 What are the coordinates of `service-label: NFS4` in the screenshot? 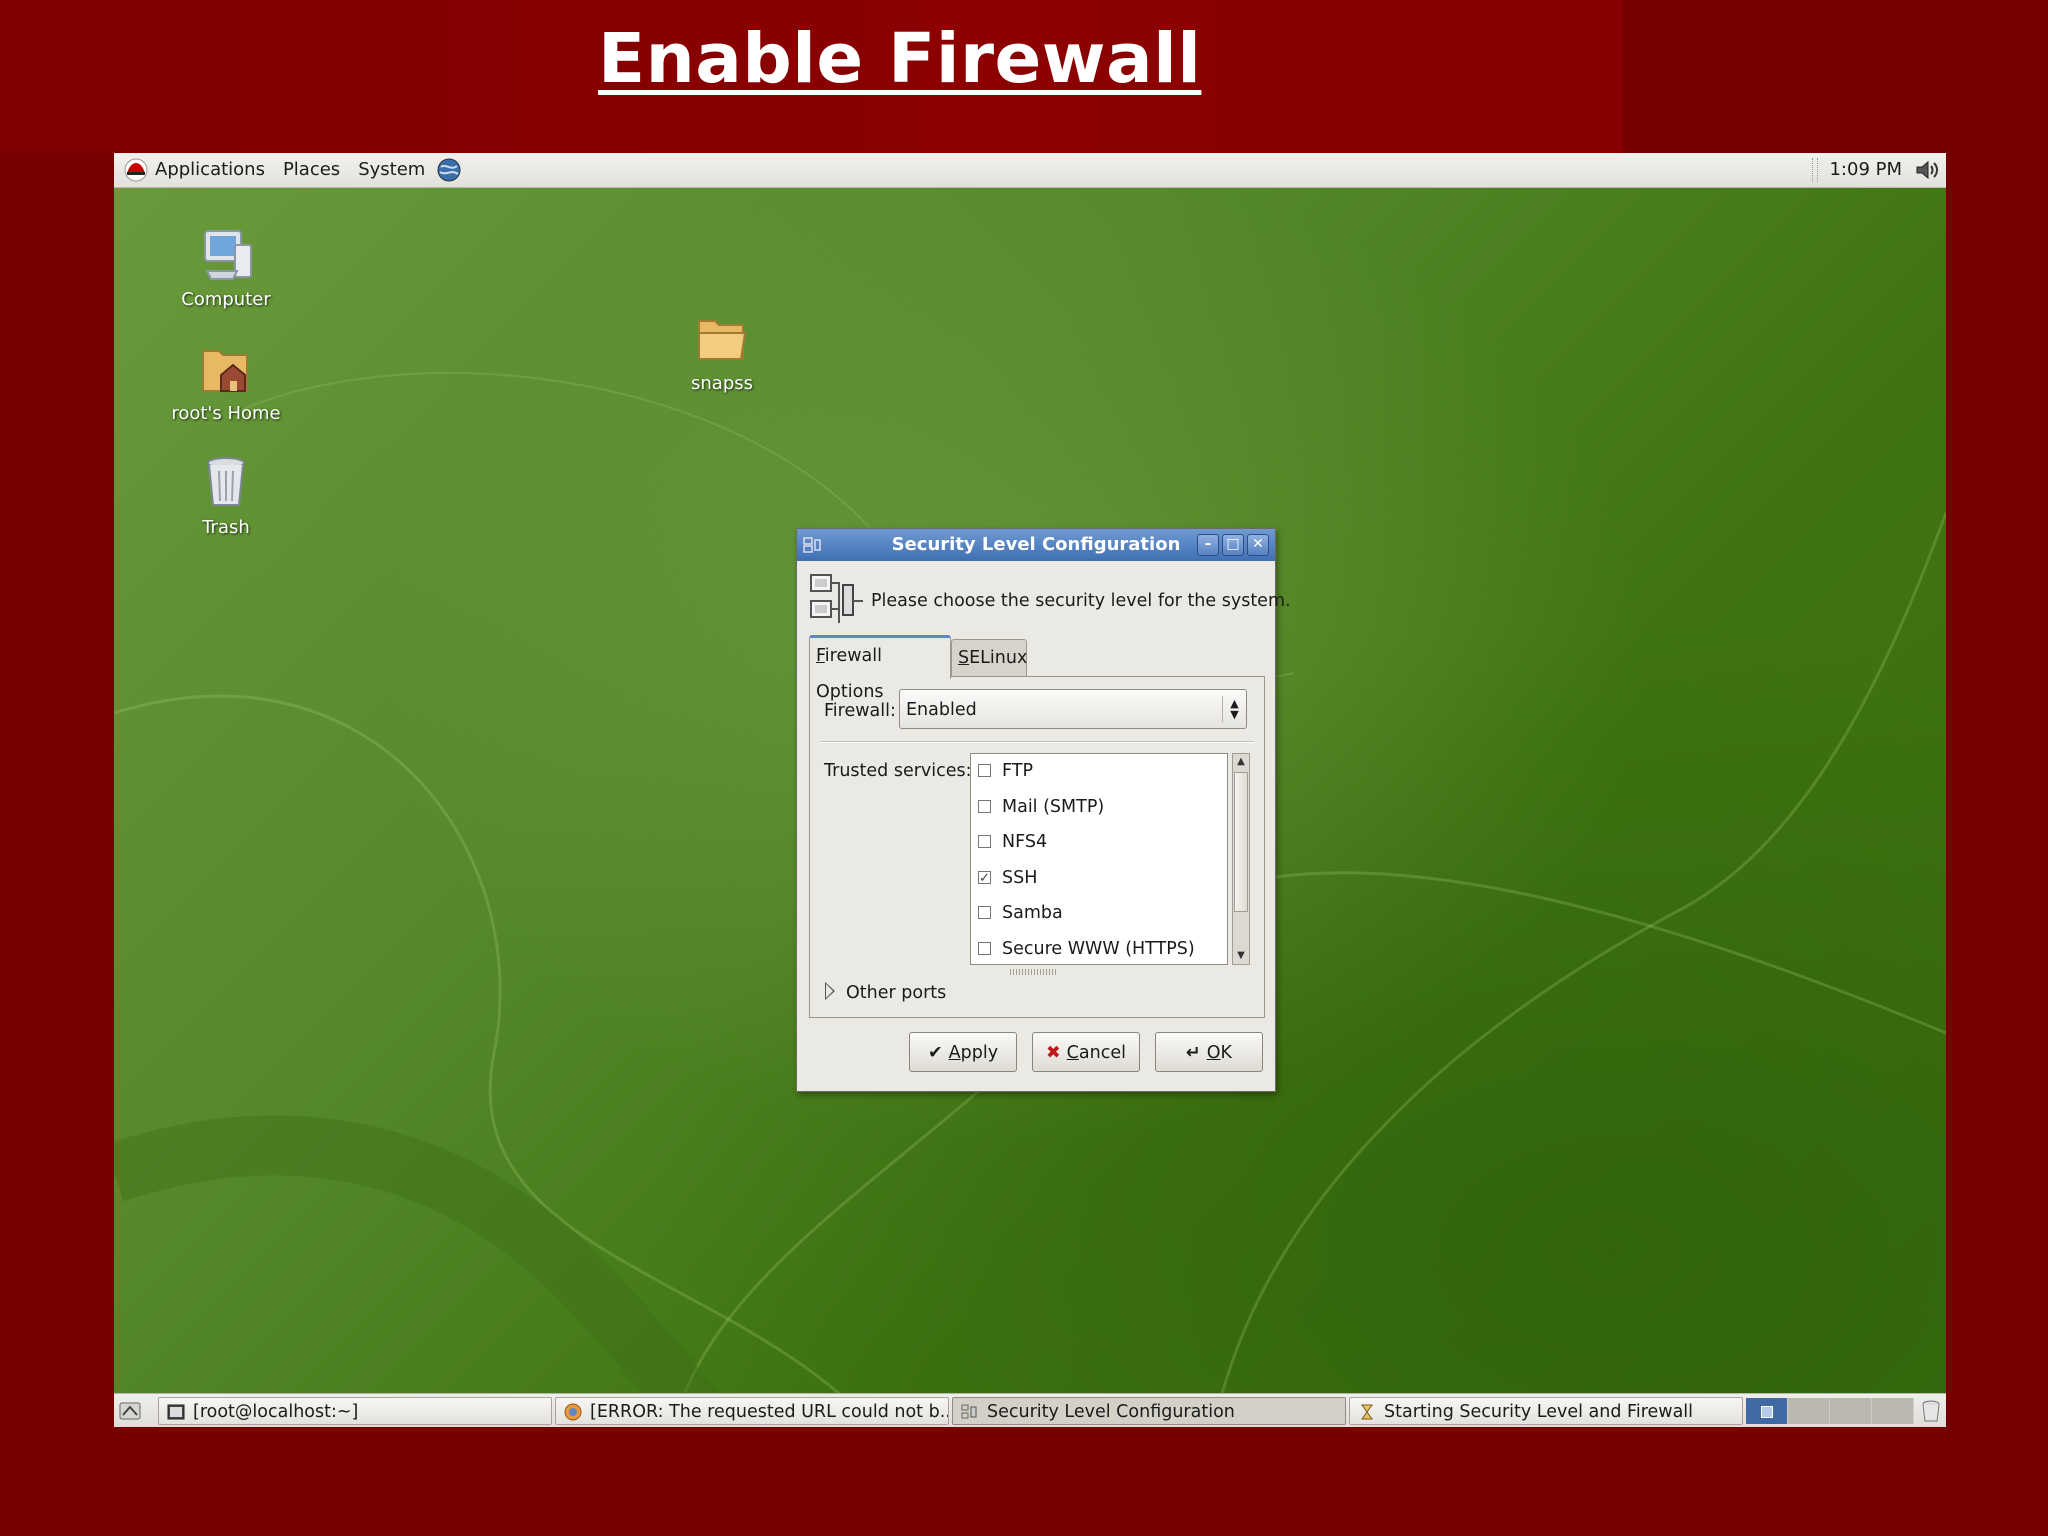 It's located at (1025, 842).